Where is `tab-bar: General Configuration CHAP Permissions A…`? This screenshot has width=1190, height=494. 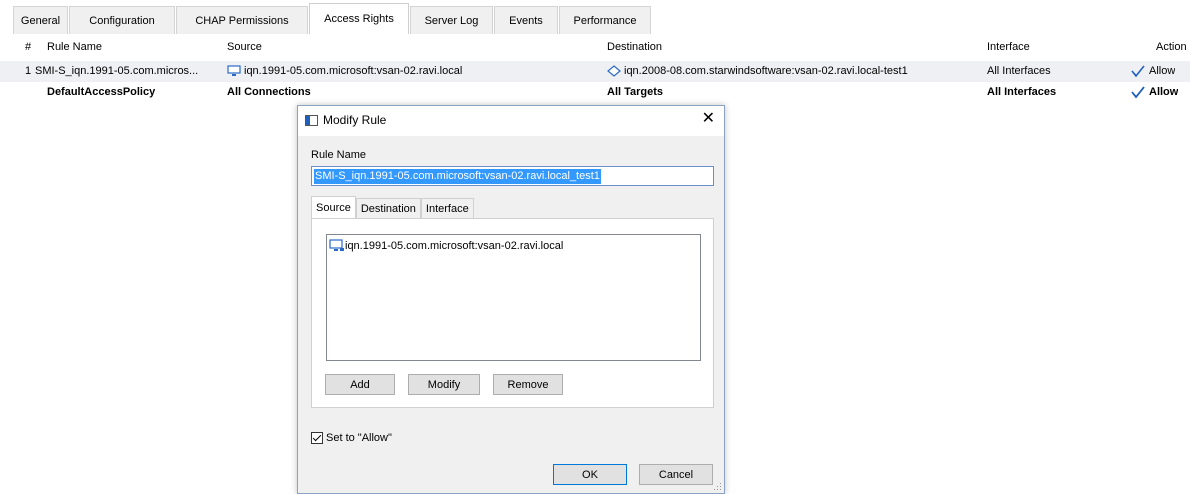
tab-bar: General Configuration CHAP Permissions A… is located at coordinates (595, 17).